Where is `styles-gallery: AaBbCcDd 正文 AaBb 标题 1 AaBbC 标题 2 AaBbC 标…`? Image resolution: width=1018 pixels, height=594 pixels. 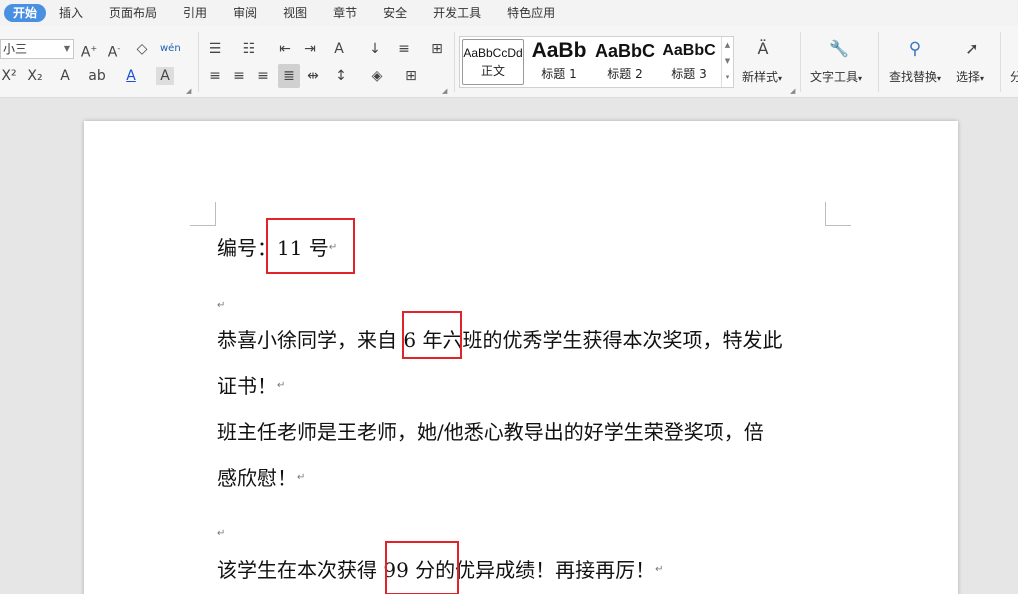
styles-gallery: AaBbCcDd 正文 AaBb 标题 1 AaBbC 标题 2 AaBbC 标… is located at coordinates (596, 62).